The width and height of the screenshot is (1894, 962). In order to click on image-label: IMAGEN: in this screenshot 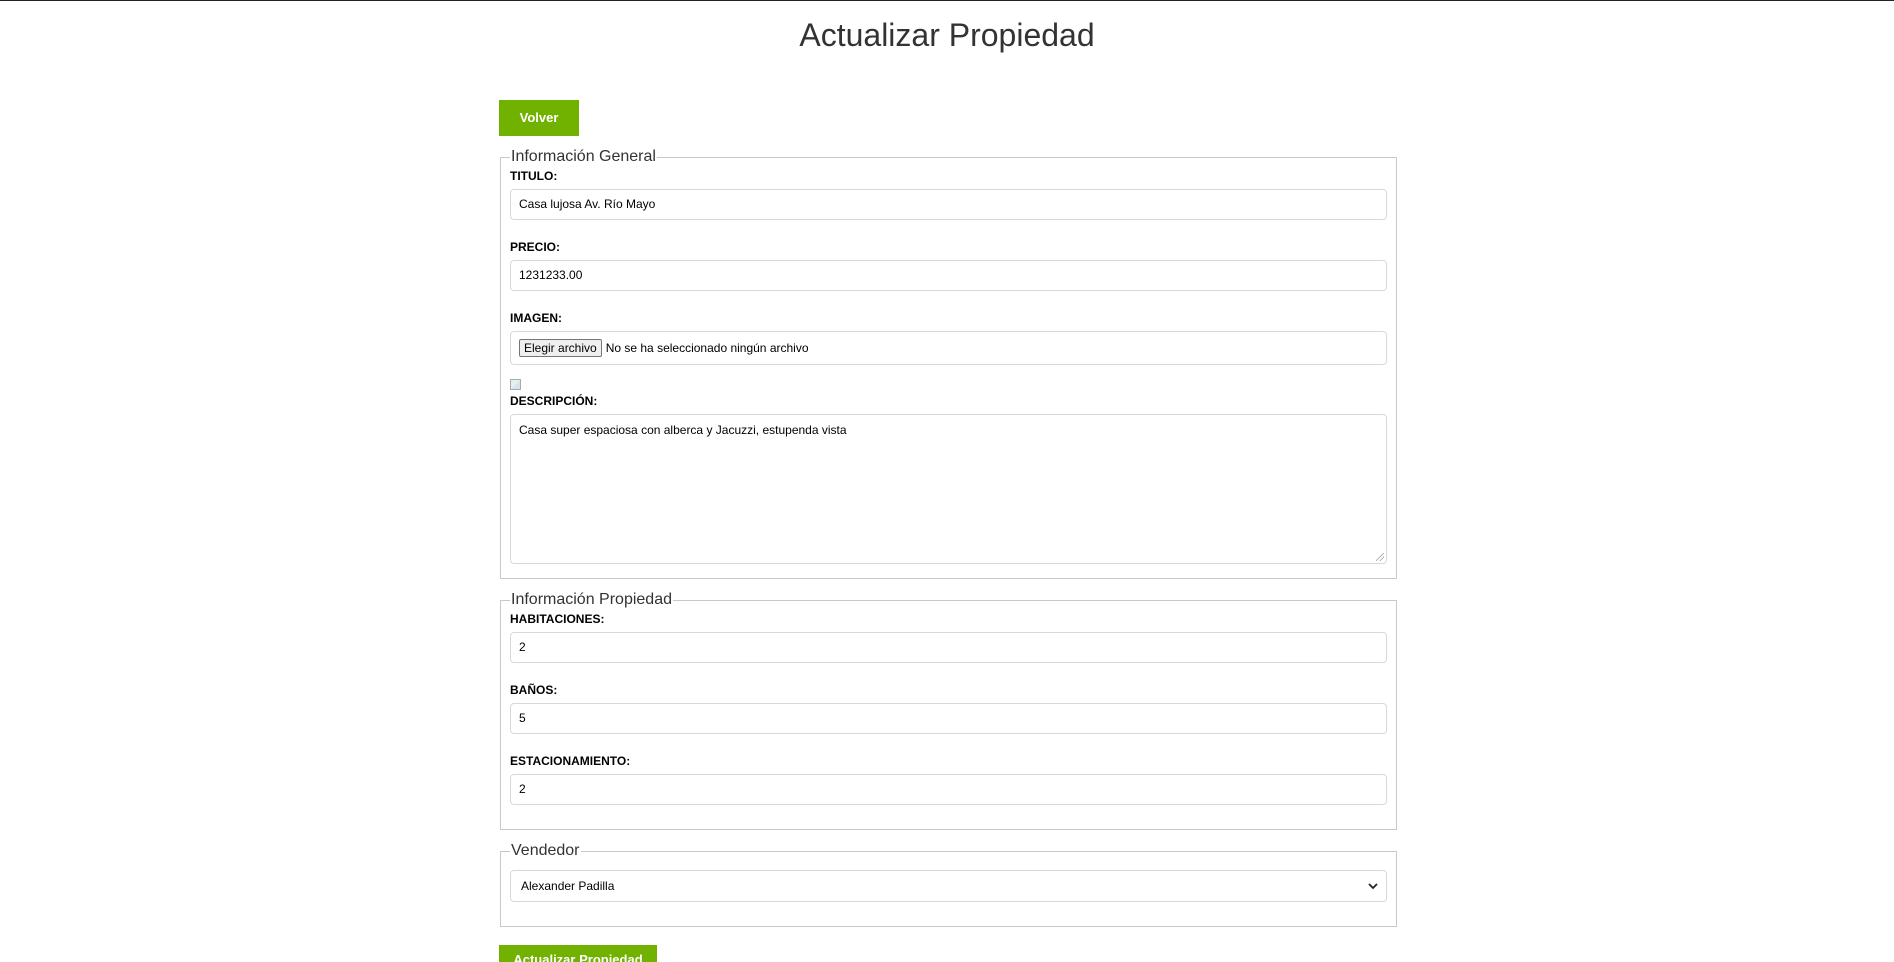, I will do `click(536, 318)`.